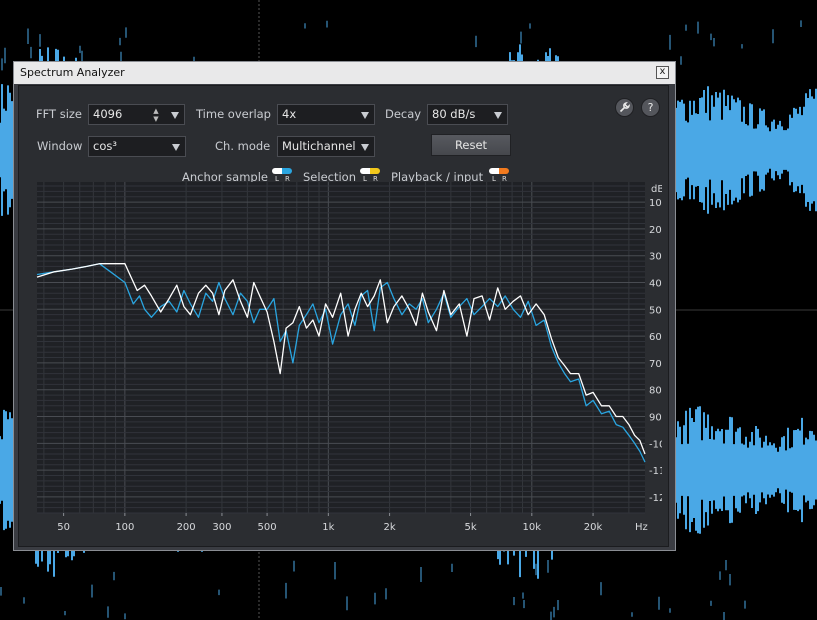 The width and height of the screenshot is (817, 620). I want to click on time-overlap-value: 4x, so click(289, 114).